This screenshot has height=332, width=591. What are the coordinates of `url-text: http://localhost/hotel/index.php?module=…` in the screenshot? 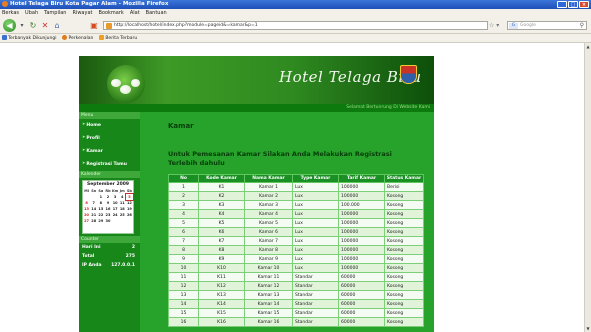 It's located at (186, 25).